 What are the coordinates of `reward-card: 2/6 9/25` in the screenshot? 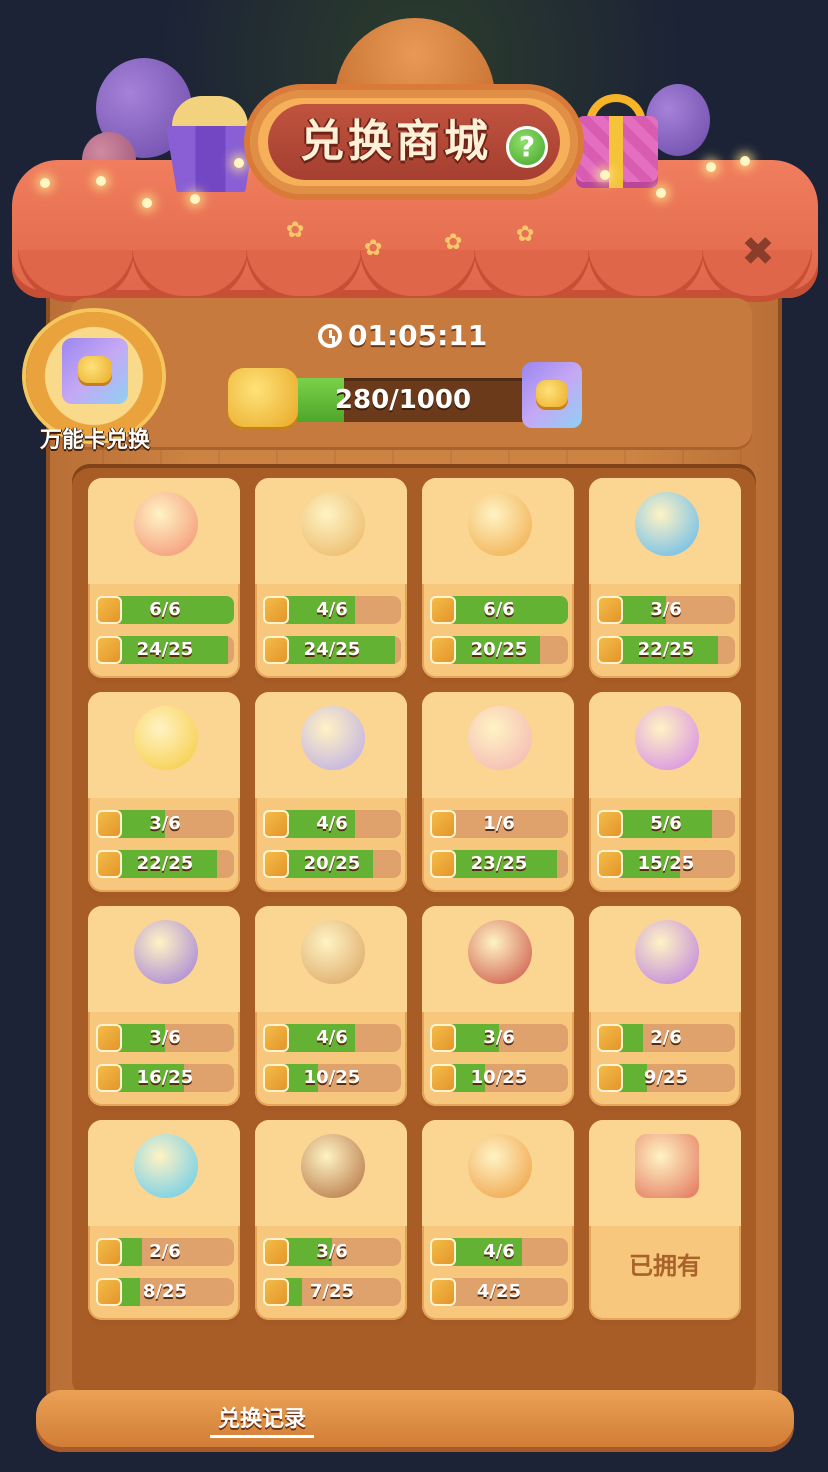 It's located at (665, 1006).